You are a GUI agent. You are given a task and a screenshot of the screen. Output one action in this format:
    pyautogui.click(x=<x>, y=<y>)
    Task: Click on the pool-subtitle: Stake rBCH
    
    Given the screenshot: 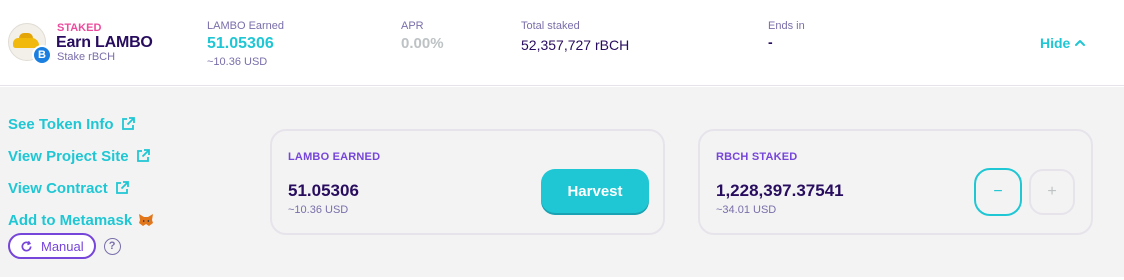 What is the action you would take?
    pyautogui.click(x=86, y=57)
    